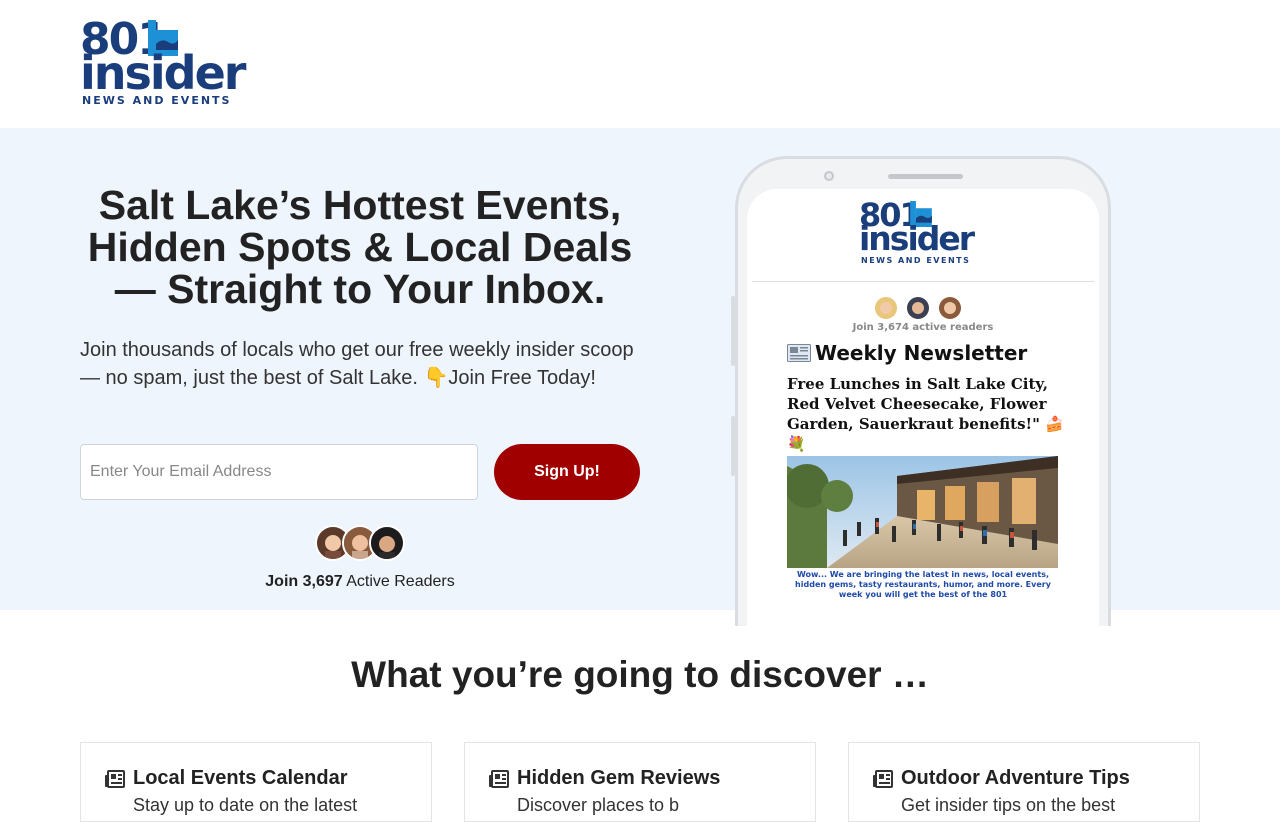  What do you see at coordinates (360, 543) in the screenshot?
I see `reader-avatars` at bounding box center [360, 543].